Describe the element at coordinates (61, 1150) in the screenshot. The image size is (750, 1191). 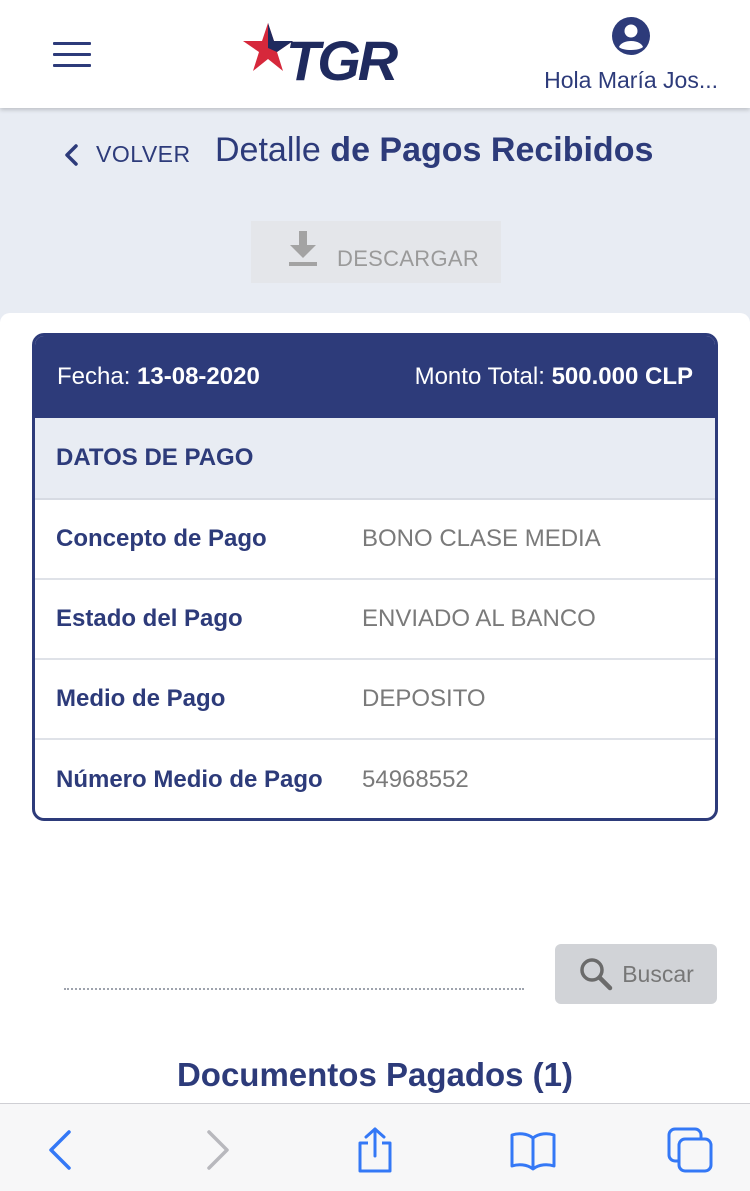
I see `back-arrow-icon` at that location.